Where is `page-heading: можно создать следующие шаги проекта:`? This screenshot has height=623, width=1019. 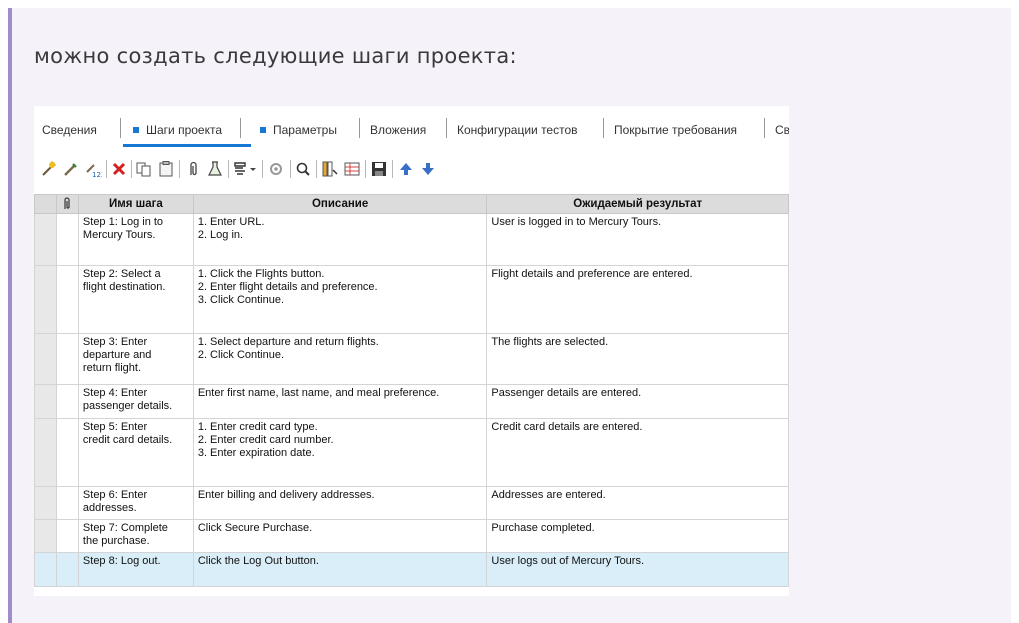
page-heading: можно создать следующие шаги проекта: is located at coordinates (275, 56).